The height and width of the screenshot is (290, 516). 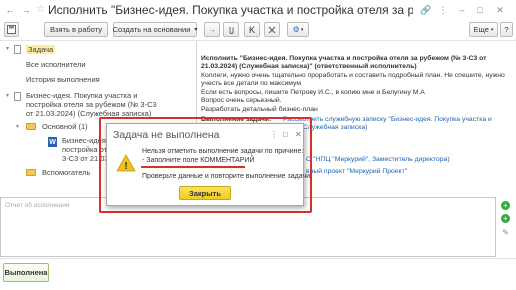 I want to click on attach-icon, so click(x=231, y=29).